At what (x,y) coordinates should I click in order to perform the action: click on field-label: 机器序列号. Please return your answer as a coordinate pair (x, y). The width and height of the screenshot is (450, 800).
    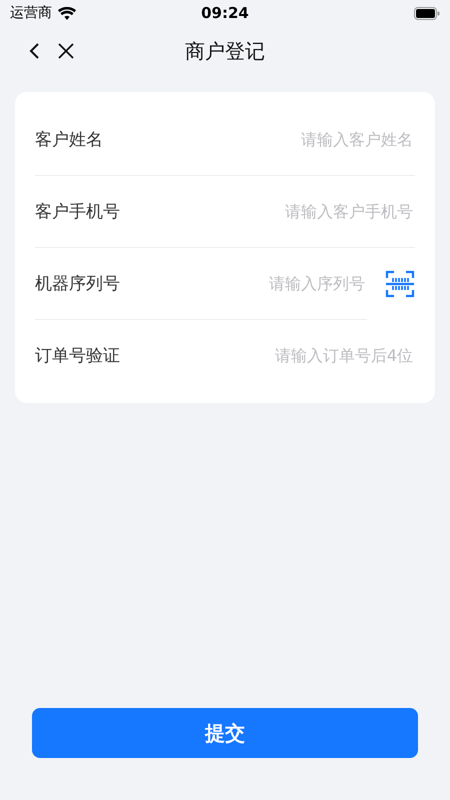
    Looking at the image, I should click on (77, 284).